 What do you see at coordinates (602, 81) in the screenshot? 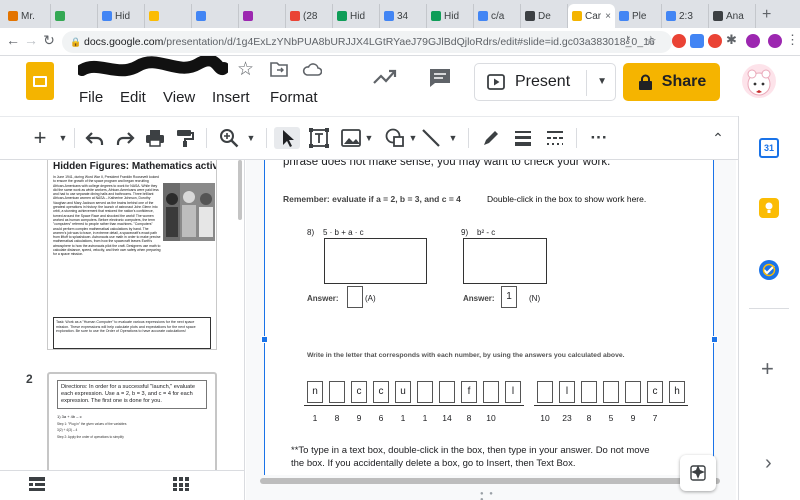
I see `present-dropdown-icon: ▼` at bounding box center [602, 81].